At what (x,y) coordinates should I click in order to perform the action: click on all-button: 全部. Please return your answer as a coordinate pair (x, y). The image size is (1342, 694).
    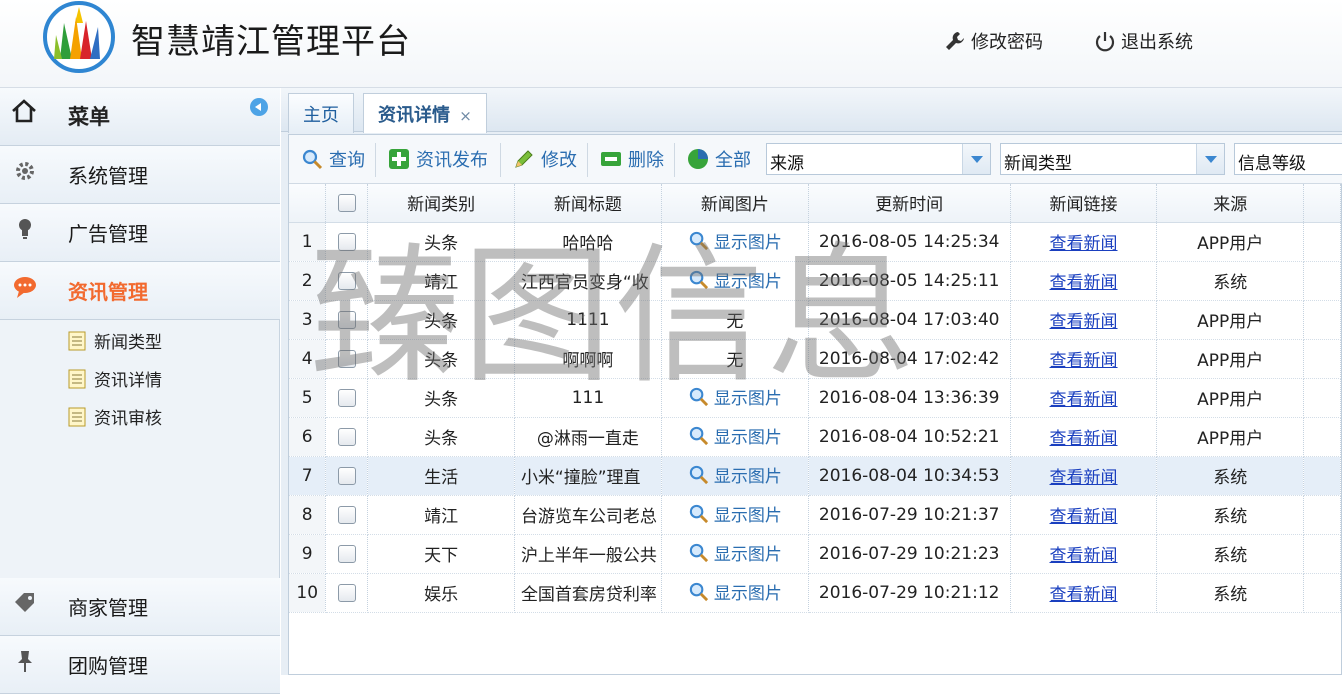
    Looking at the image, I should click on (719, 159).